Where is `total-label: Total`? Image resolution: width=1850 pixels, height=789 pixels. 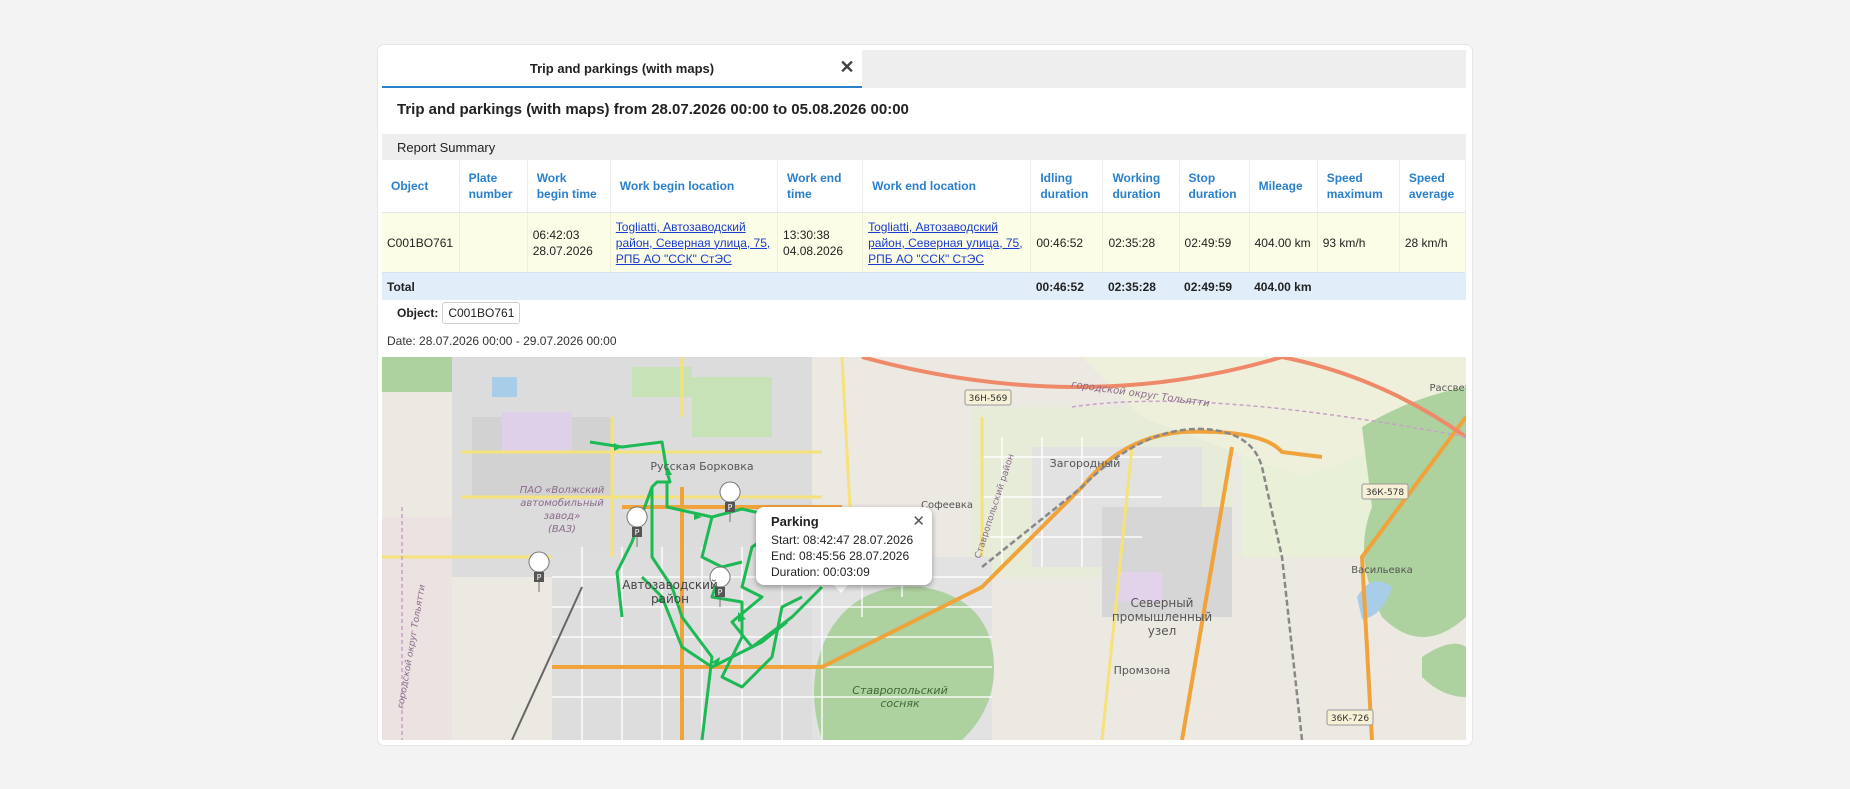 total-label: Total is located at coordinates (421, 286).